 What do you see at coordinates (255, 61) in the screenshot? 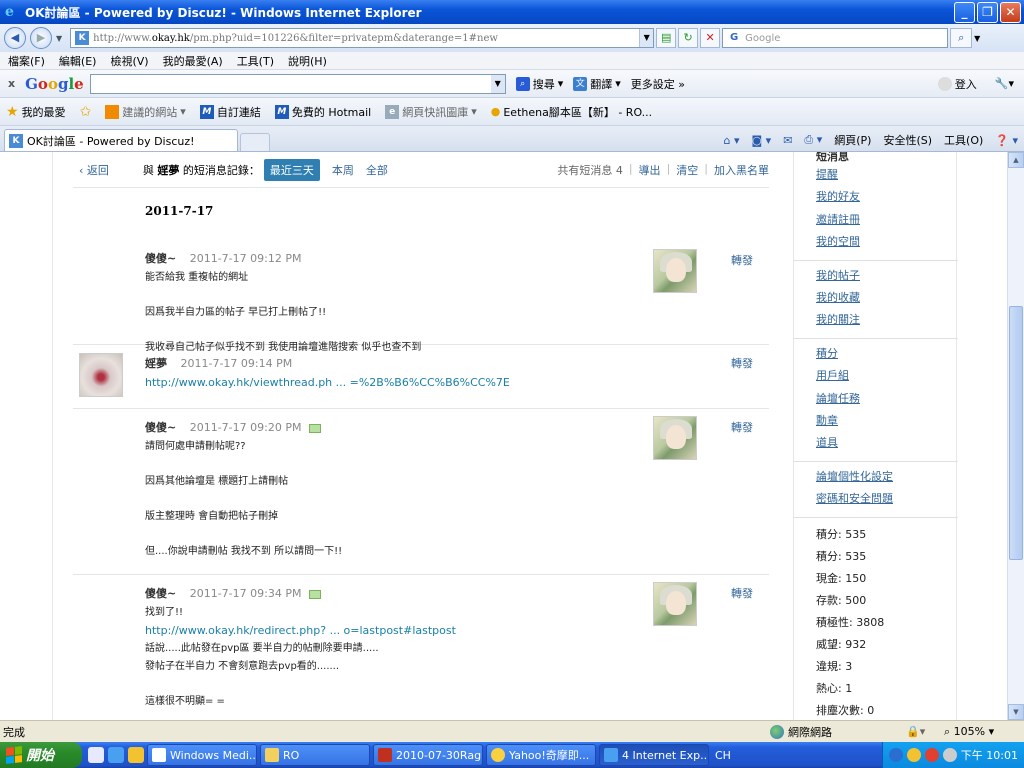
I see `menu-tools: 工具(T)` at bounding box center [255, 61].